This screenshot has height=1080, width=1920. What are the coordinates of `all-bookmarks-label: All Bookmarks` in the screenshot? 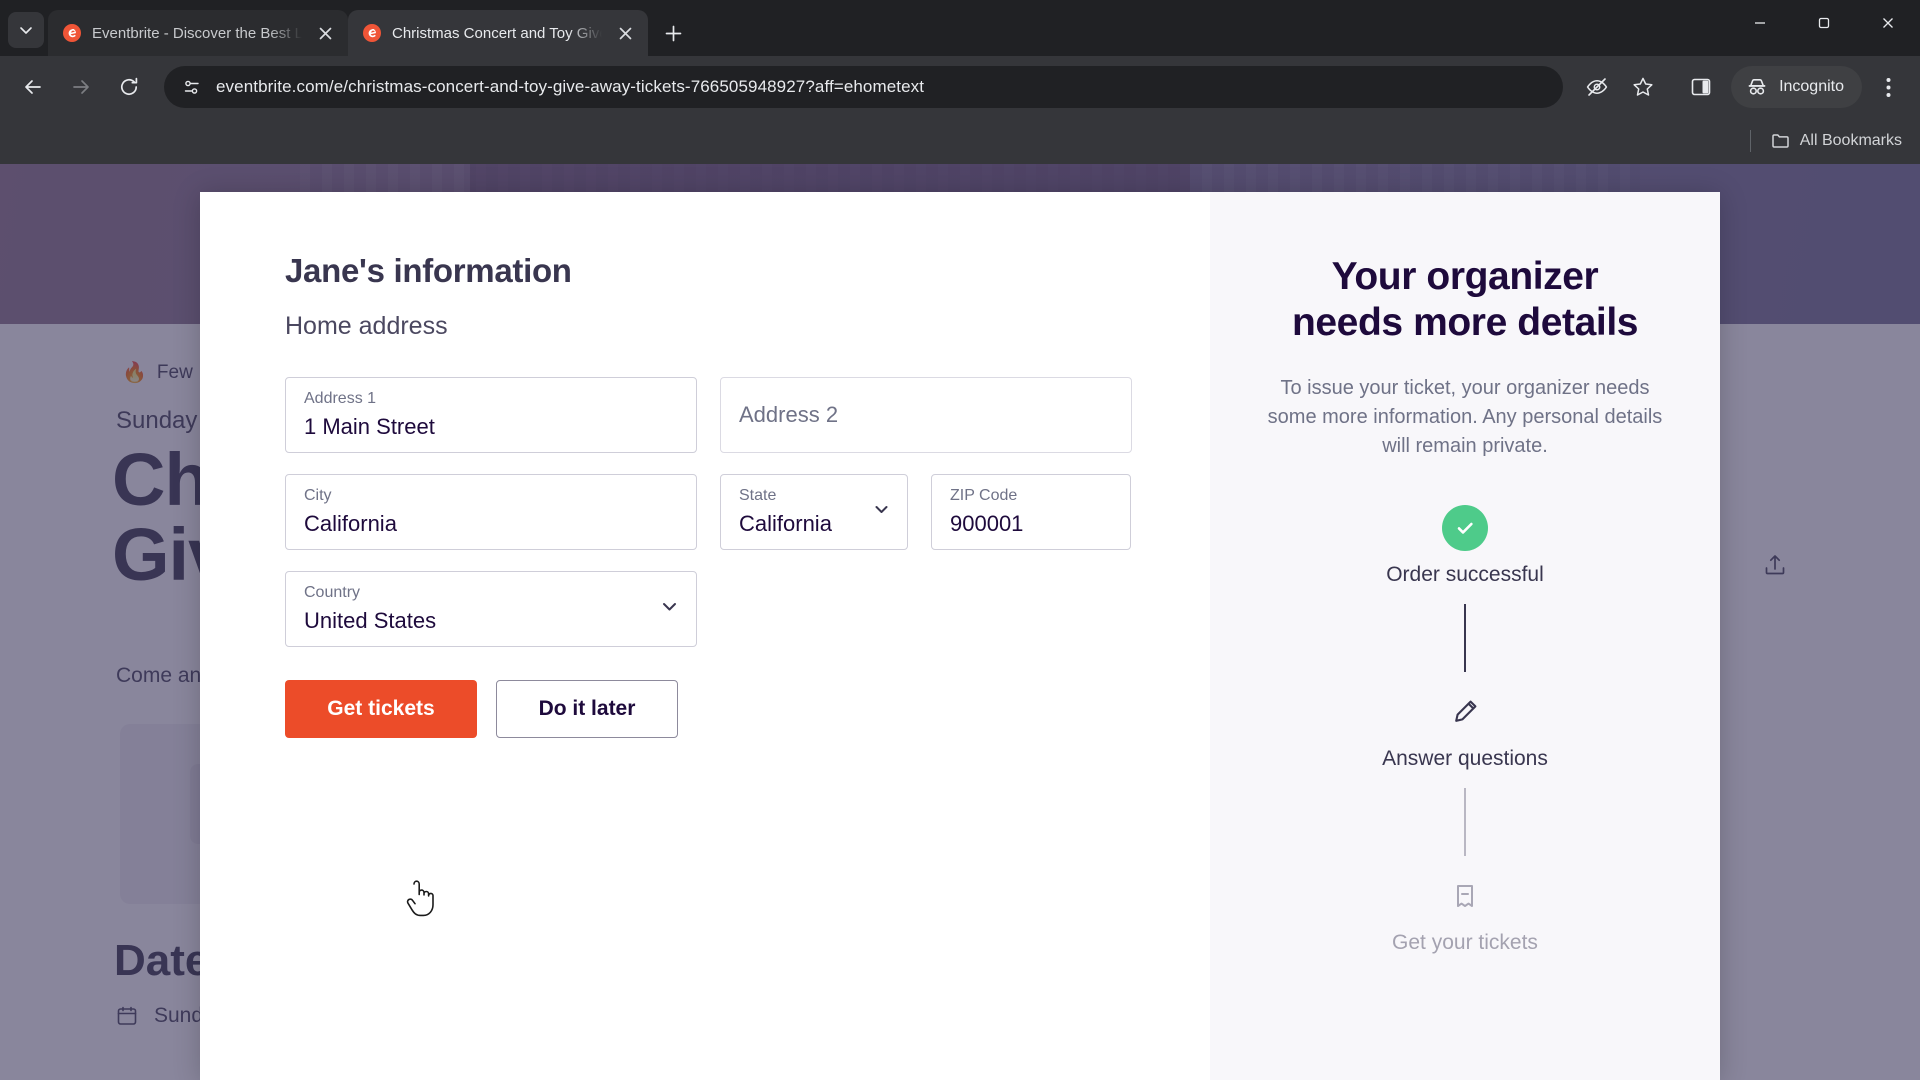 It's located at (1850, 140).